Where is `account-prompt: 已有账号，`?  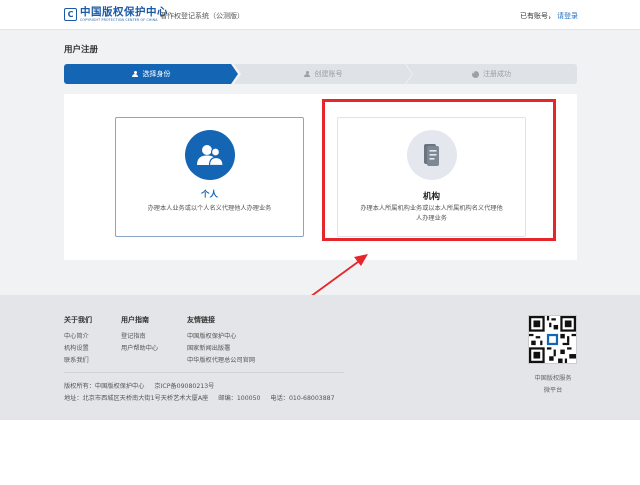 account-prompt: 已有账号， is located at coordinates (537, 16).